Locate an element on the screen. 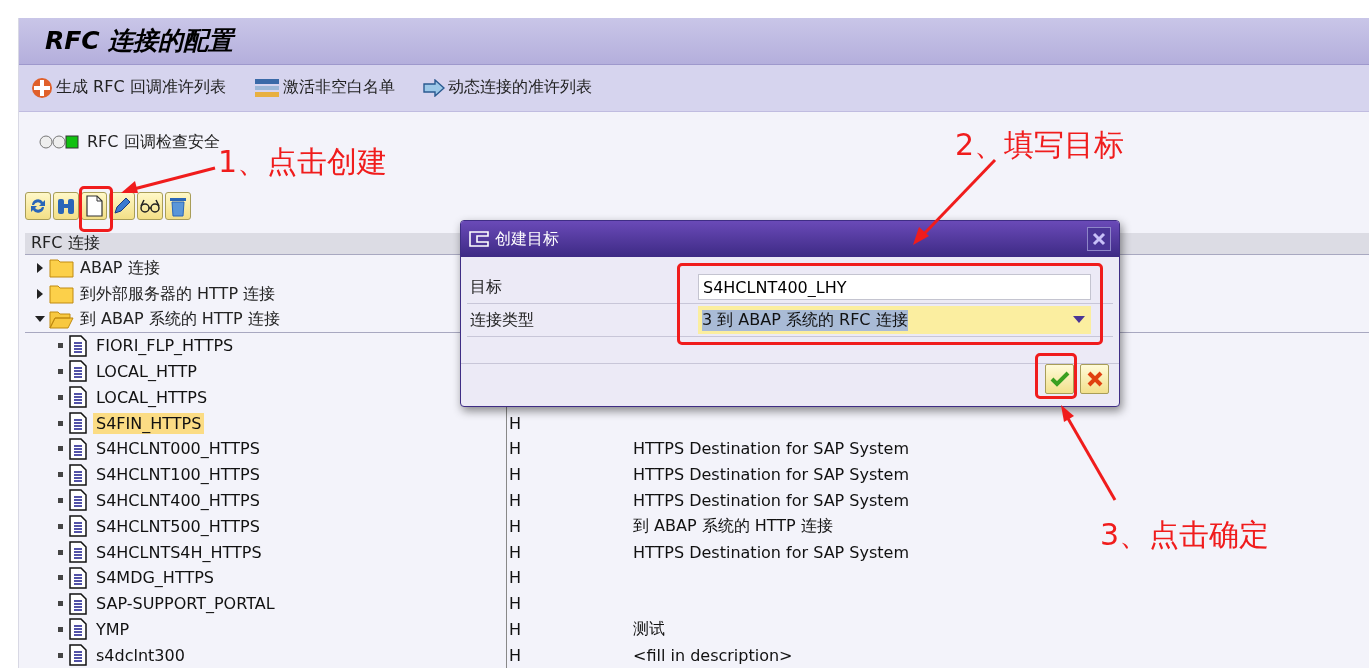 The height and width of the screenshot is (668, 1369). annotation-text: 3、点击确定 is located at coordinates (1185, 535).